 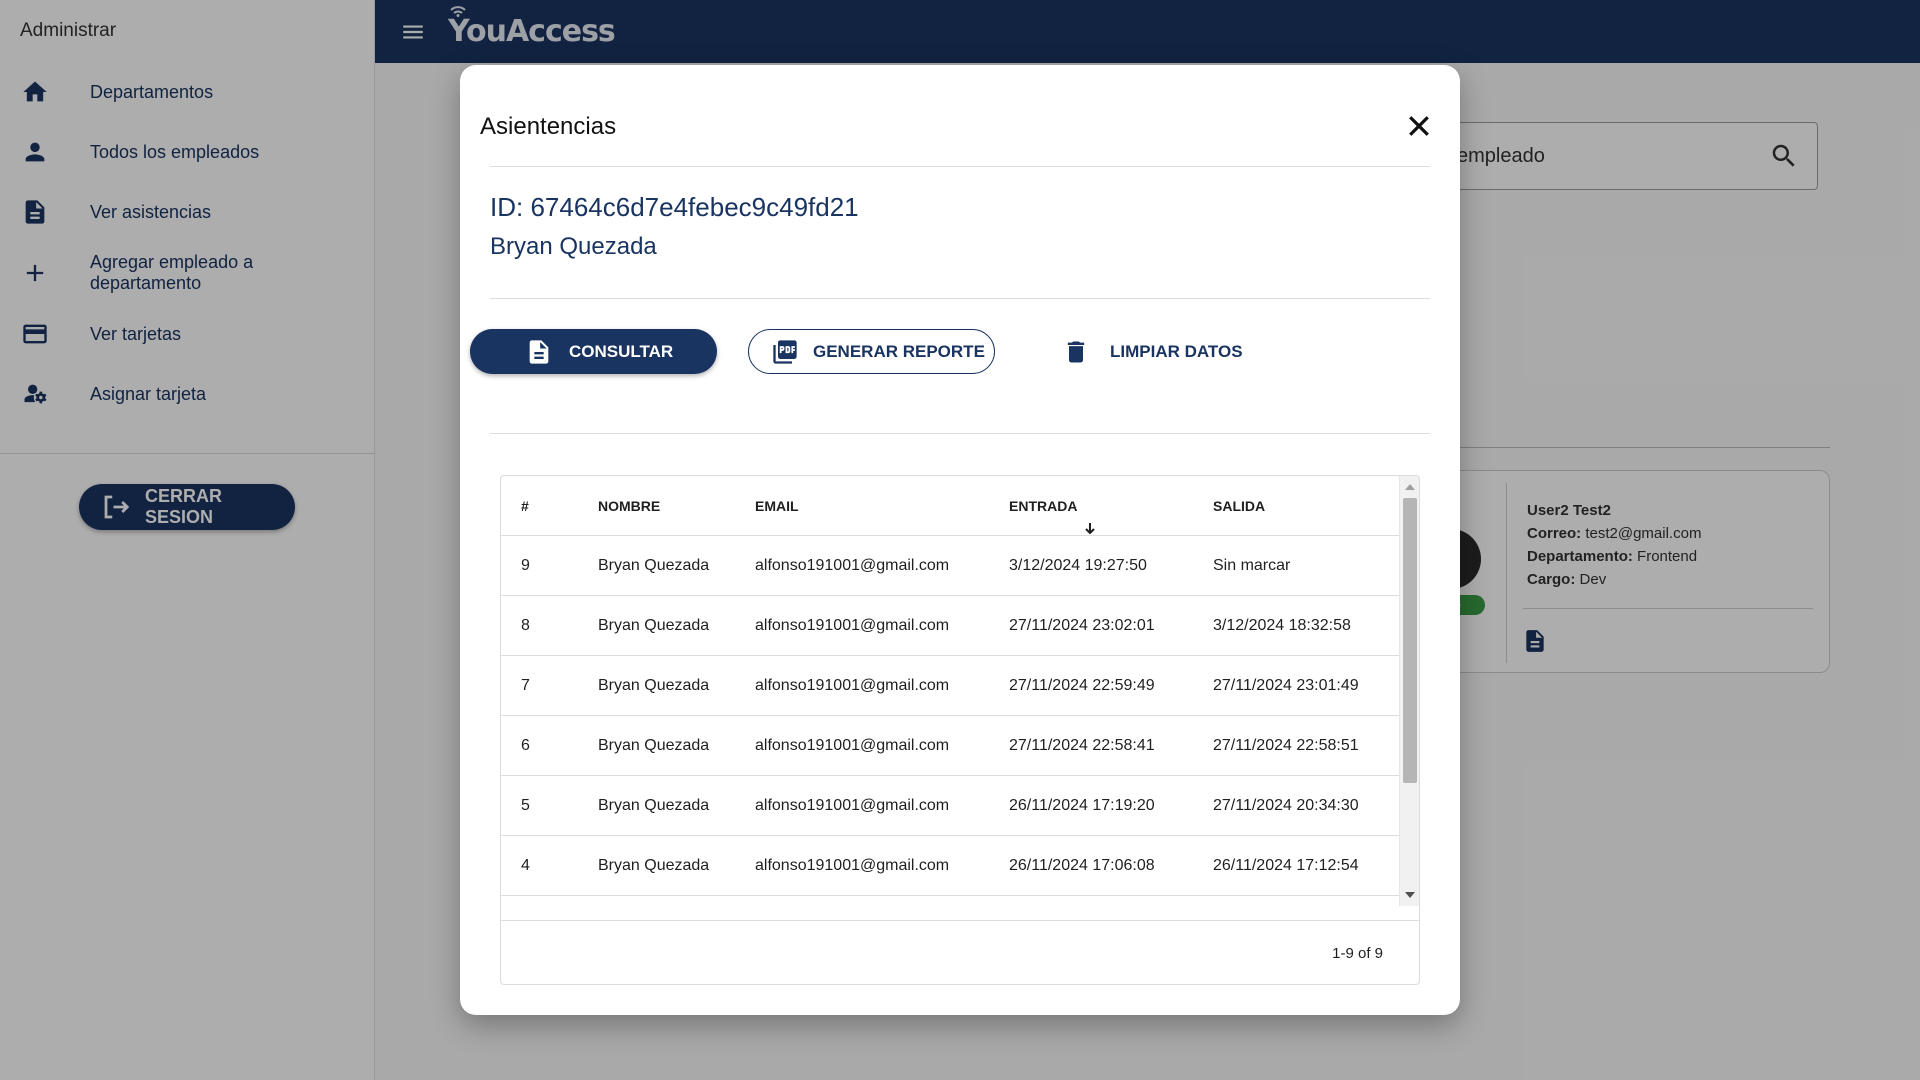 I want to click on scroll-down-arrow-icon, so click(x=1410, y=895).